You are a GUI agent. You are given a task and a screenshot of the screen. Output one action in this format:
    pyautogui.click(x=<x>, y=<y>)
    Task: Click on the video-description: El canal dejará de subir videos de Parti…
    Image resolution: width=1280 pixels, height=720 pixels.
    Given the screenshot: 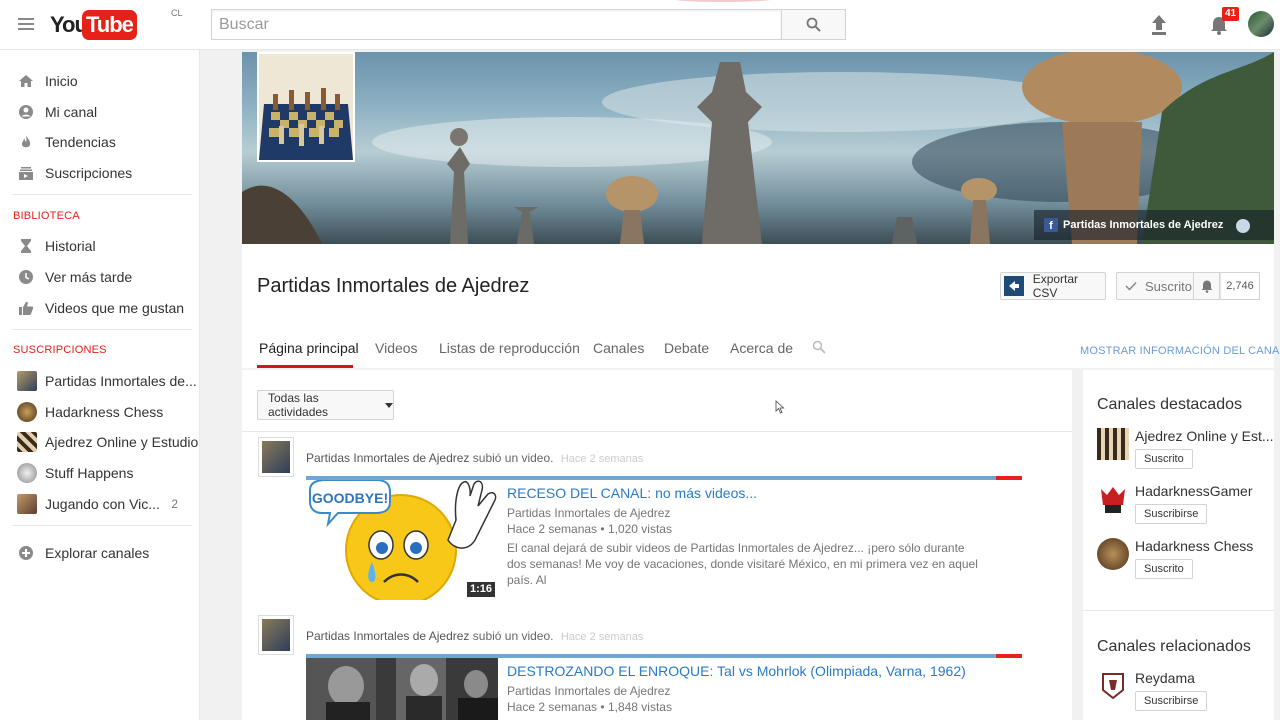 What is the action you would take?
    pyautogui.click(x=742, y=564)
    